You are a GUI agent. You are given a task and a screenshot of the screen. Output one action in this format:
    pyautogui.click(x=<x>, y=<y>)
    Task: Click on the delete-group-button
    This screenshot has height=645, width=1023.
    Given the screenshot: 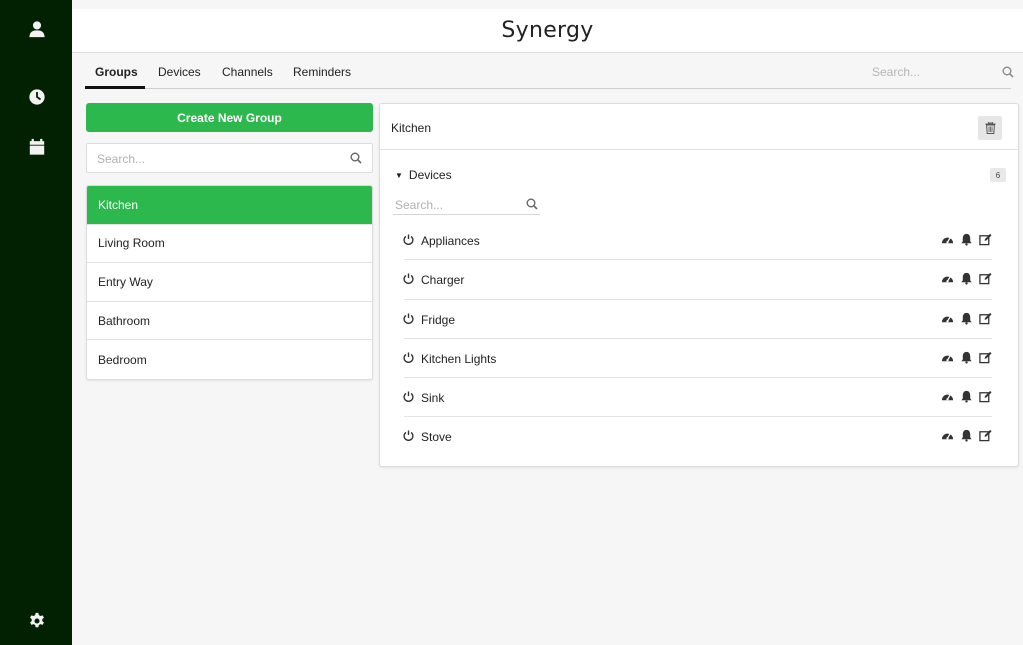 What is the action you would take?
    pyautogui.click(x=990, y=128)
    